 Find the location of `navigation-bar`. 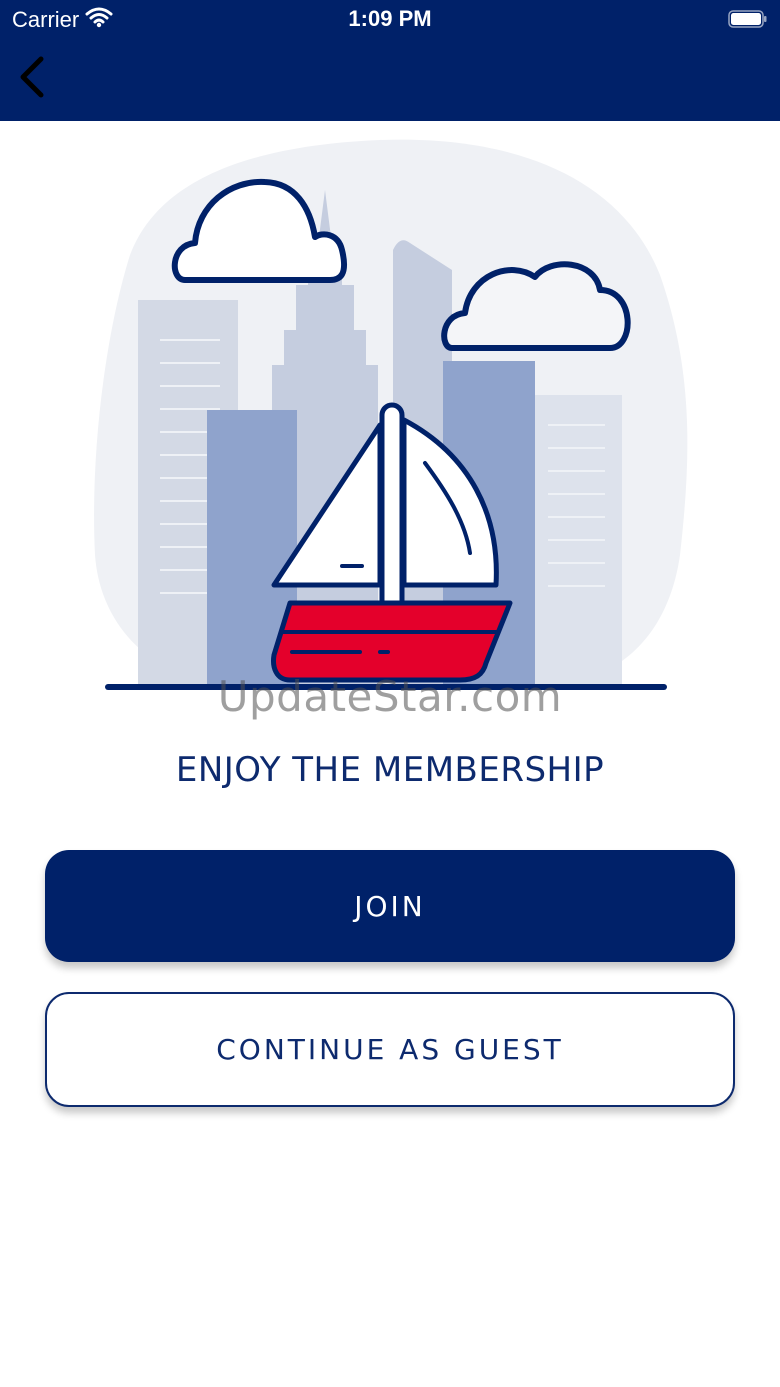

navigation-bar is located at coordinates (390, 80).